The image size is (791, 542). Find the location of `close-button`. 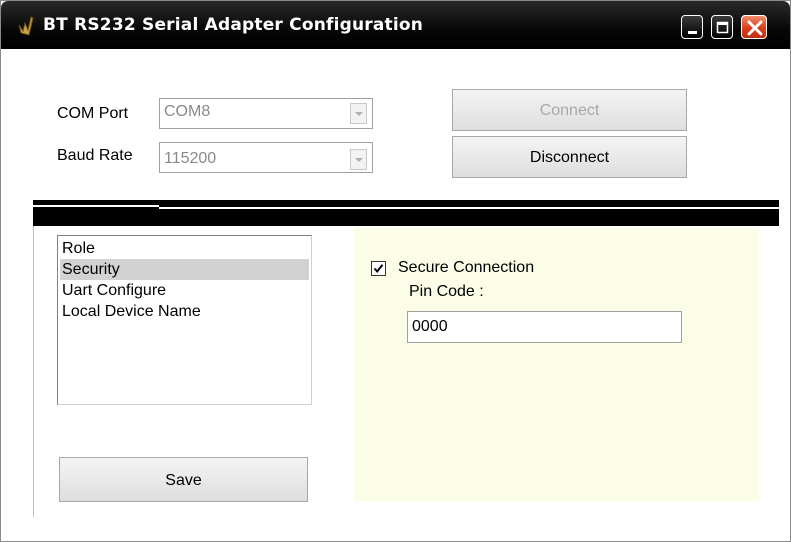

close-button is located at coordinates (754, 27).